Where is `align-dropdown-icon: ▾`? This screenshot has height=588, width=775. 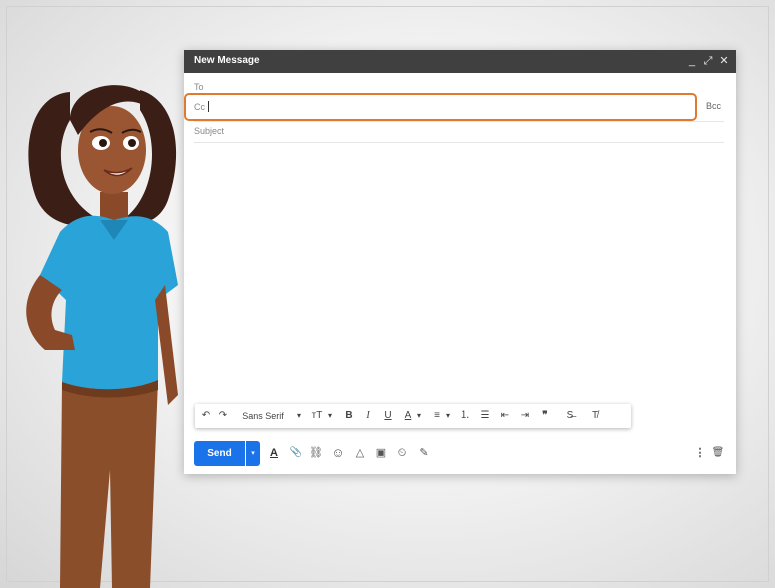
align-dropdown-icon: ▾ is located at coordinates (448, 416).